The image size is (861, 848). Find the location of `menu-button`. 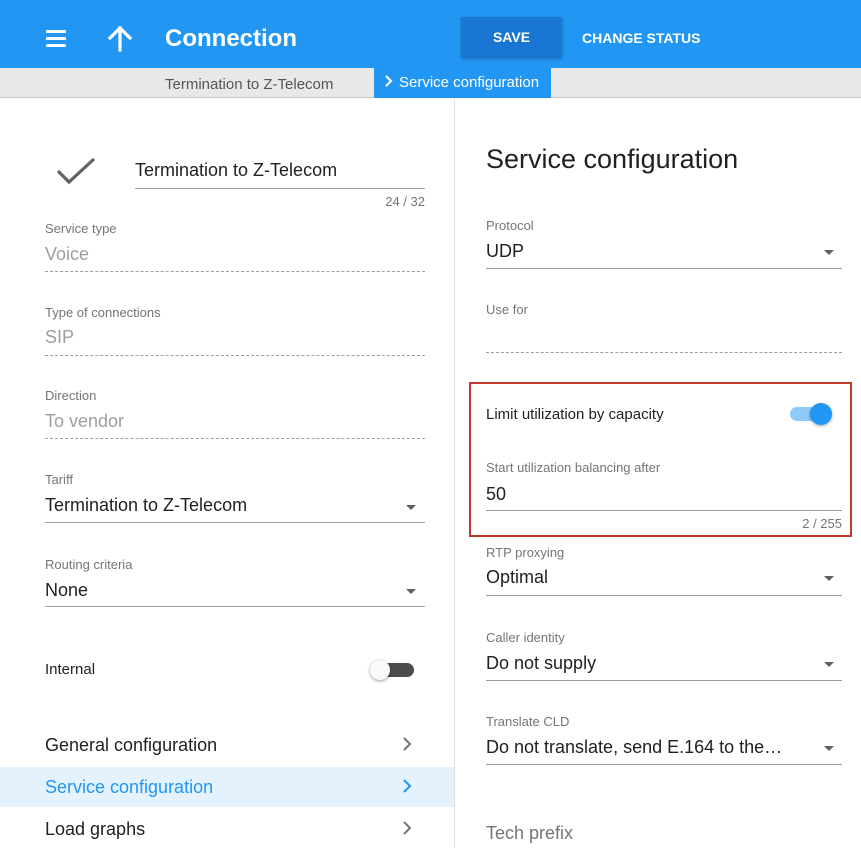

menu-button is located at coordinates (57, 38).